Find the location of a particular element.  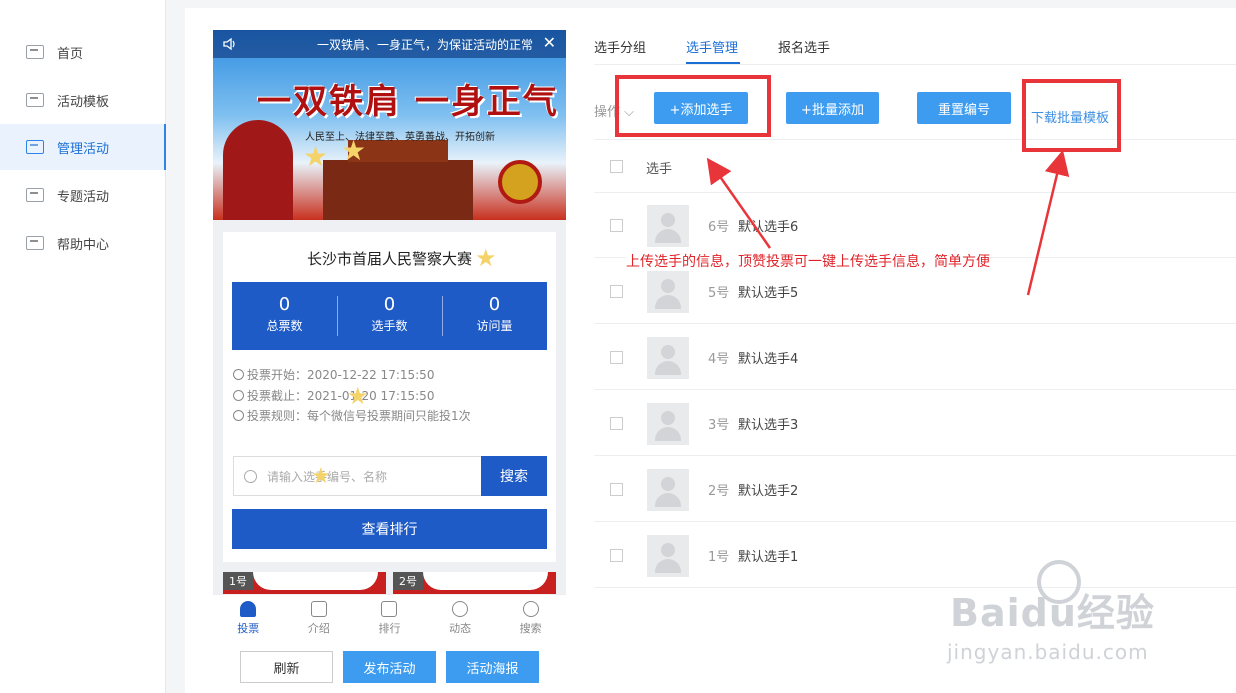

banner-topbar: 一双铁肩、一身正气，为保证活动的正常 ✕ is located at coordinates (389, 44).